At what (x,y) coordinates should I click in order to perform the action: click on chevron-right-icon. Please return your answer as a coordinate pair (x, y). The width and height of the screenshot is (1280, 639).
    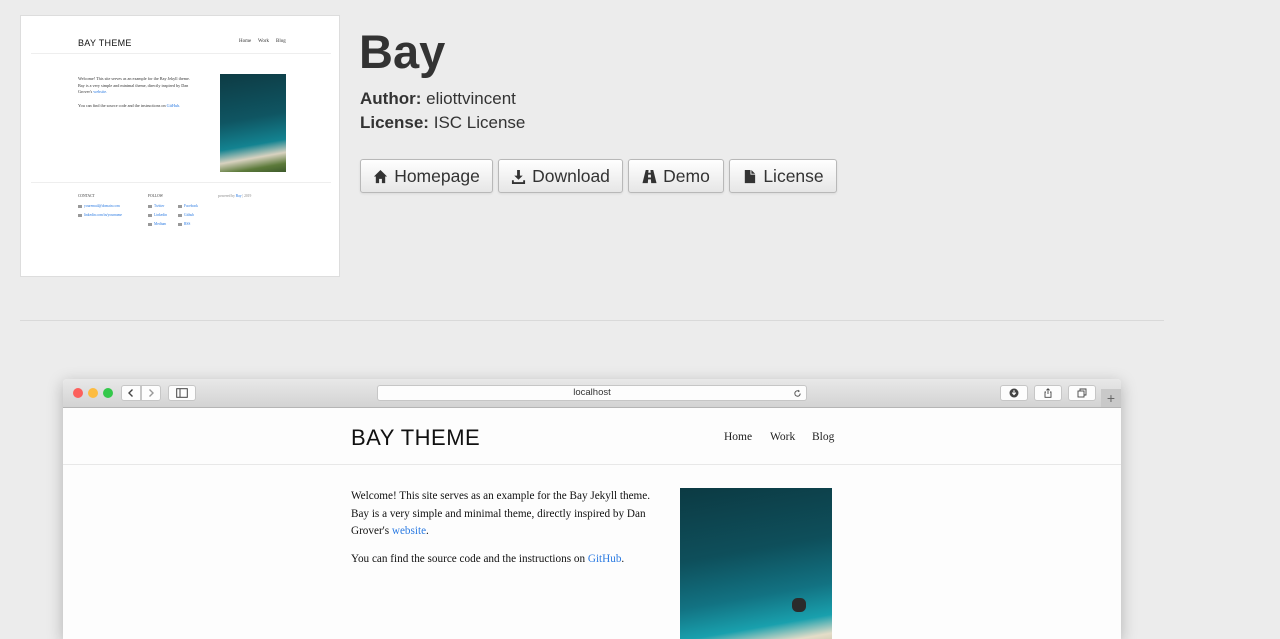
    Looking at the image, I should click on (151, 393).